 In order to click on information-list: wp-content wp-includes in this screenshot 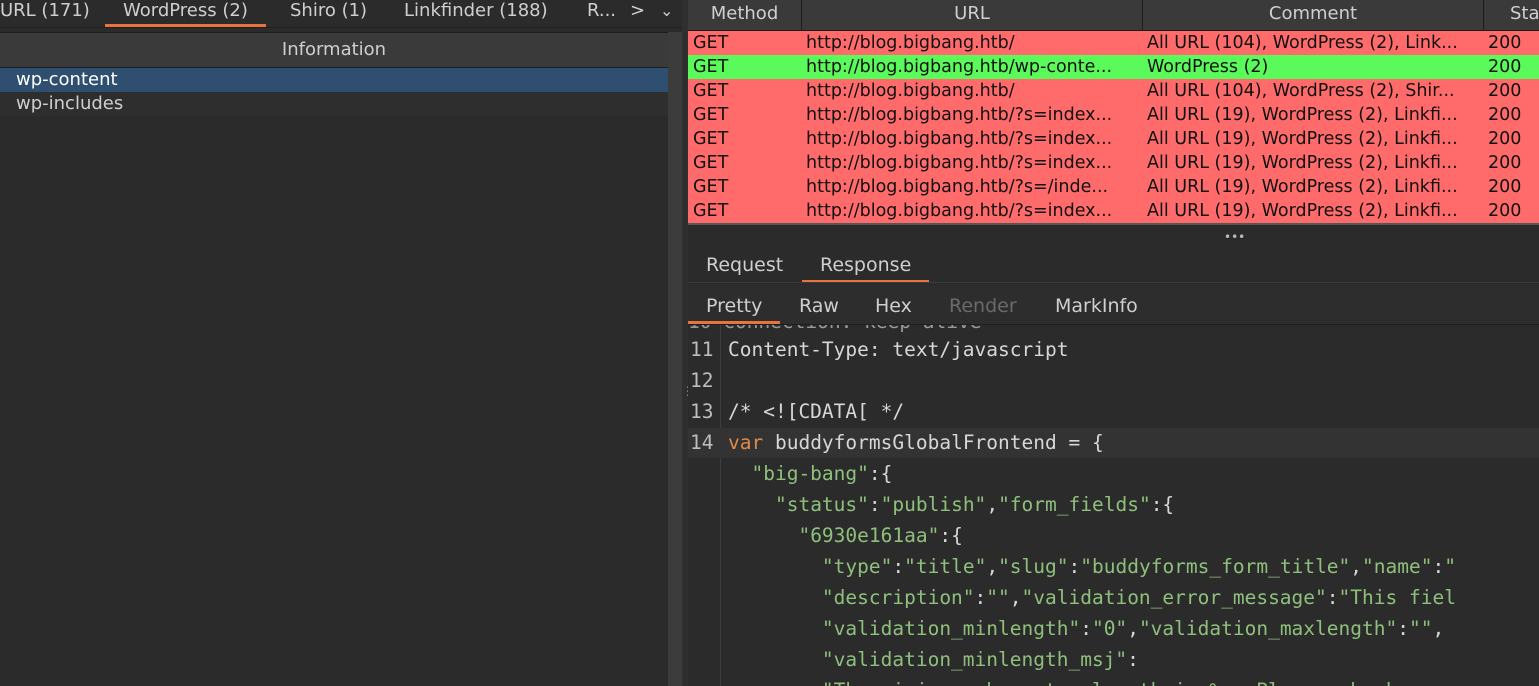, I will do `click(334, 92)`.